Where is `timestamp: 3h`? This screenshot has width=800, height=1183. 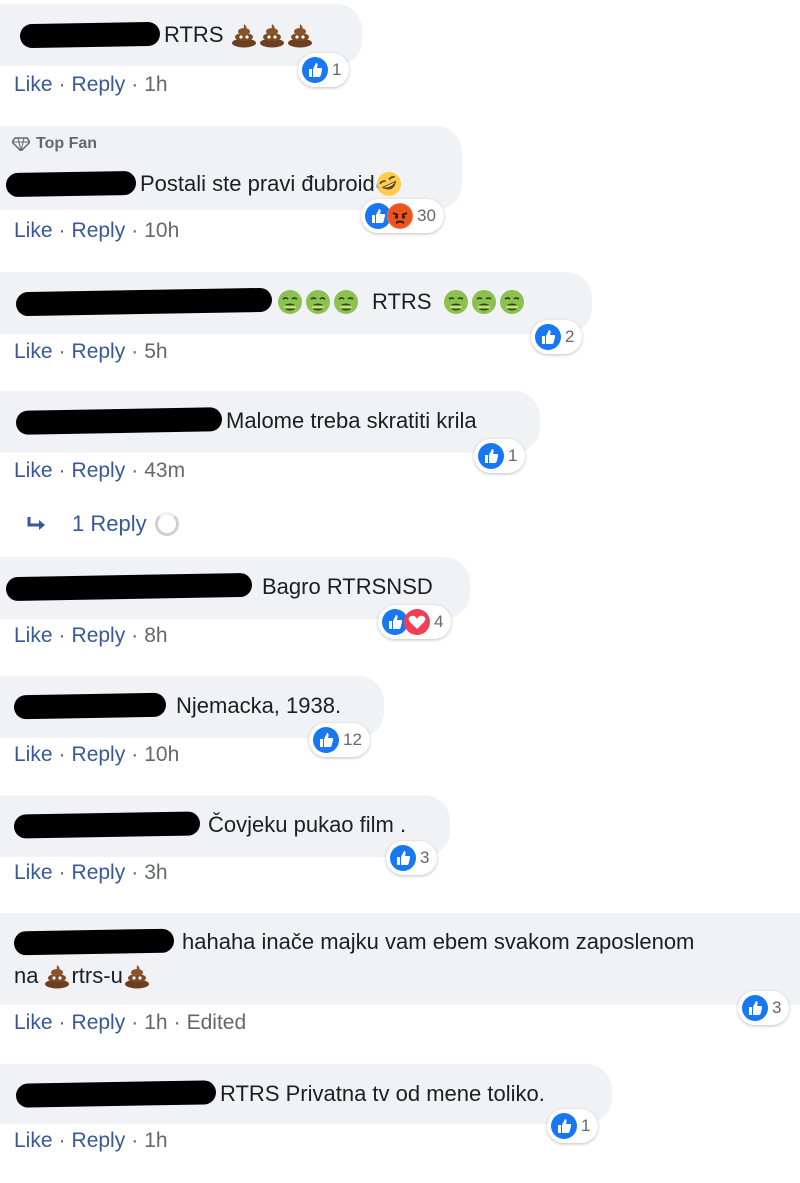
timestamp: 3h is located at coordinates (155, 873).